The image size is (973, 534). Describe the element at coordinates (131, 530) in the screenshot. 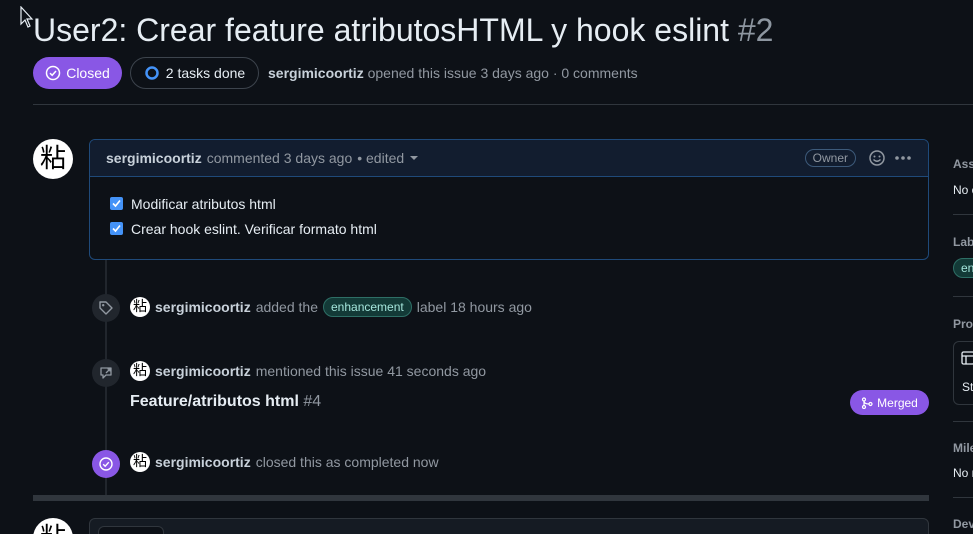

I see `write-tab` at that location.